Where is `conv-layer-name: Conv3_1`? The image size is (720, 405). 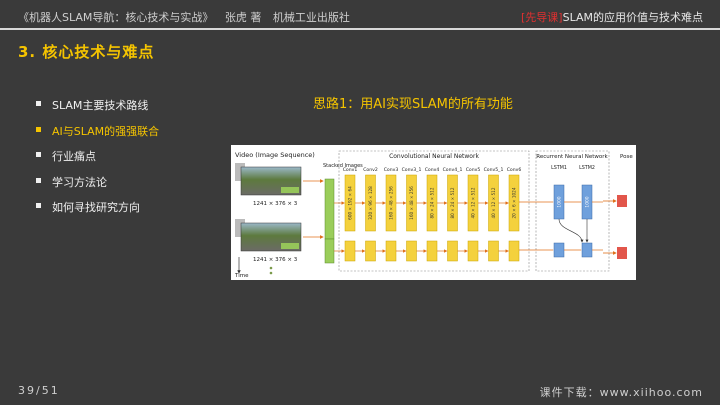
conv-layer-name: Conv3_1 is located at coordinates (412, 170).